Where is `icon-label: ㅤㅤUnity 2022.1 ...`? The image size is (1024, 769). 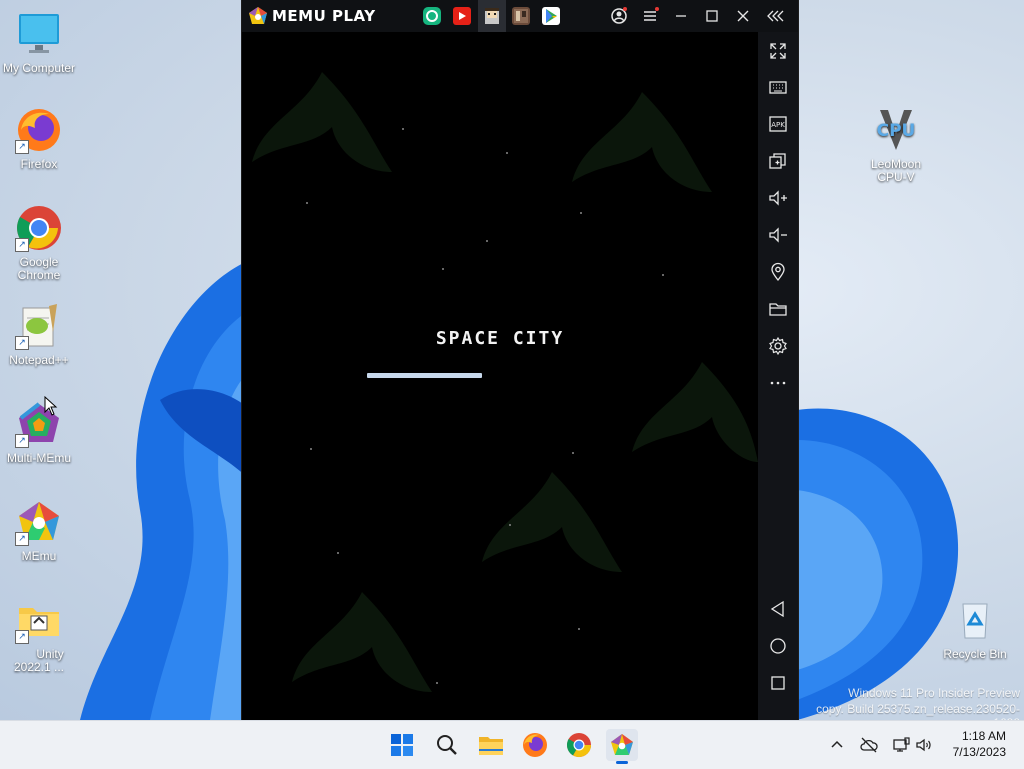
icon-label: ㅤㅤUnity 2022.1 ... is located at coordinates (39, 660).